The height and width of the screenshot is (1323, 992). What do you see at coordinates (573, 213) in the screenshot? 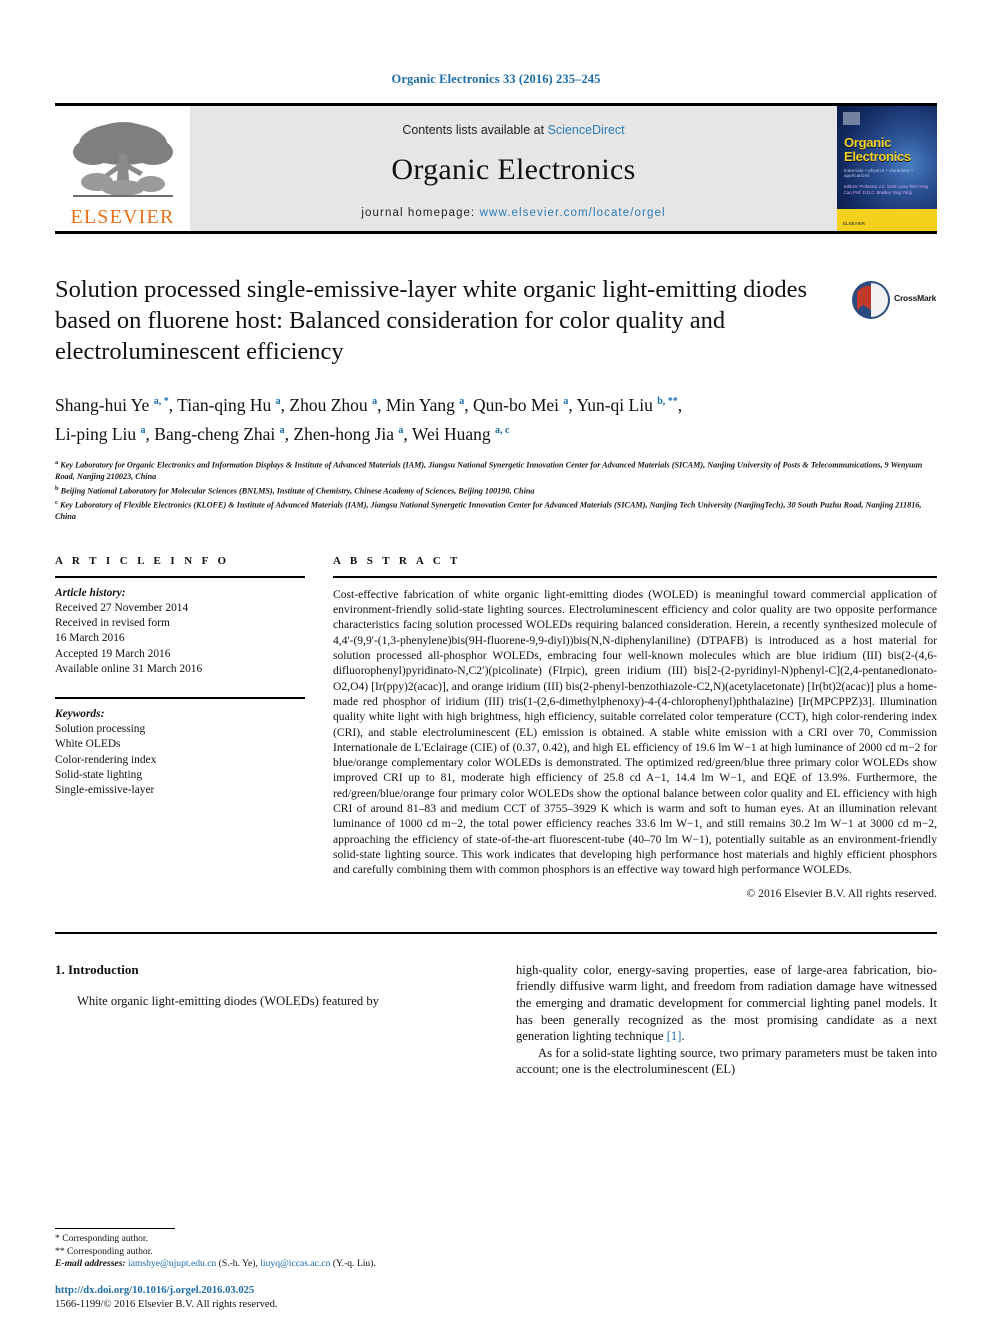
I see `homepage-link: www.elsevier.com/locate/orgel` at bounding box center [573, 213].